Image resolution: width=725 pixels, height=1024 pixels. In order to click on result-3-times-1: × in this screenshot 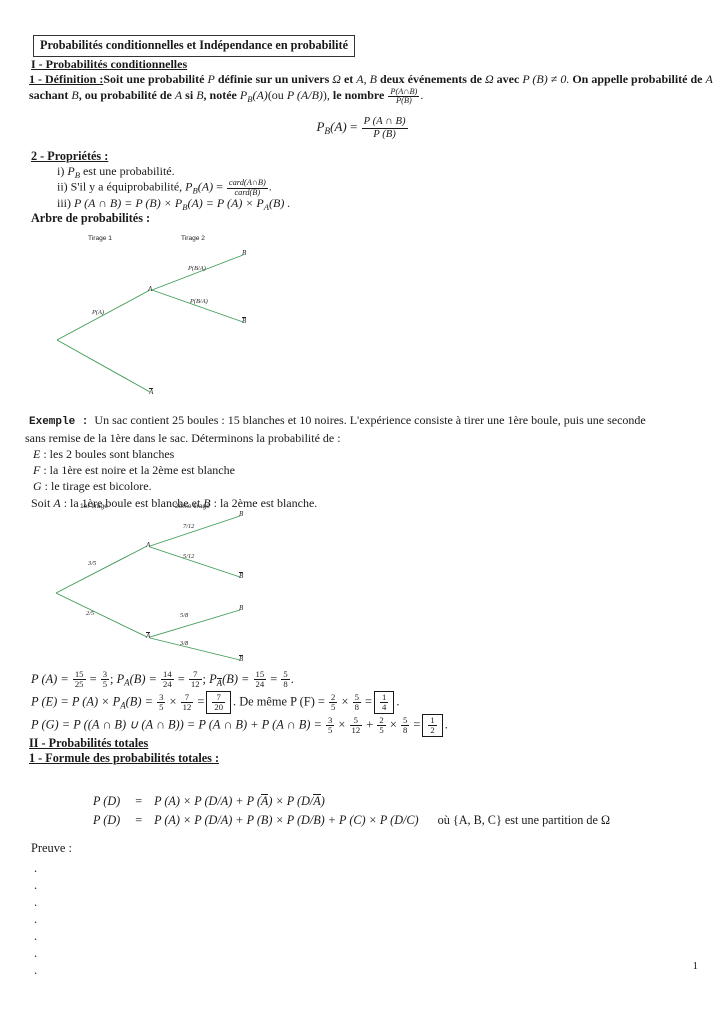, I will do `click(342, 724)`.